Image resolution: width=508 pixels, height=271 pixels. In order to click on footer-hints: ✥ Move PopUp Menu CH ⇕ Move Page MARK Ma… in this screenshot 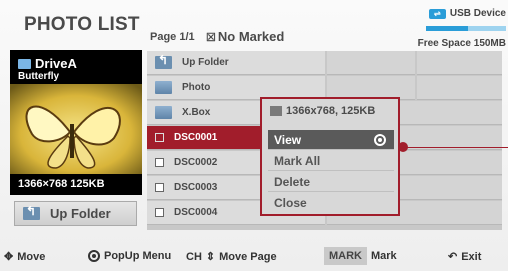, I will do `click(254, 256)`.